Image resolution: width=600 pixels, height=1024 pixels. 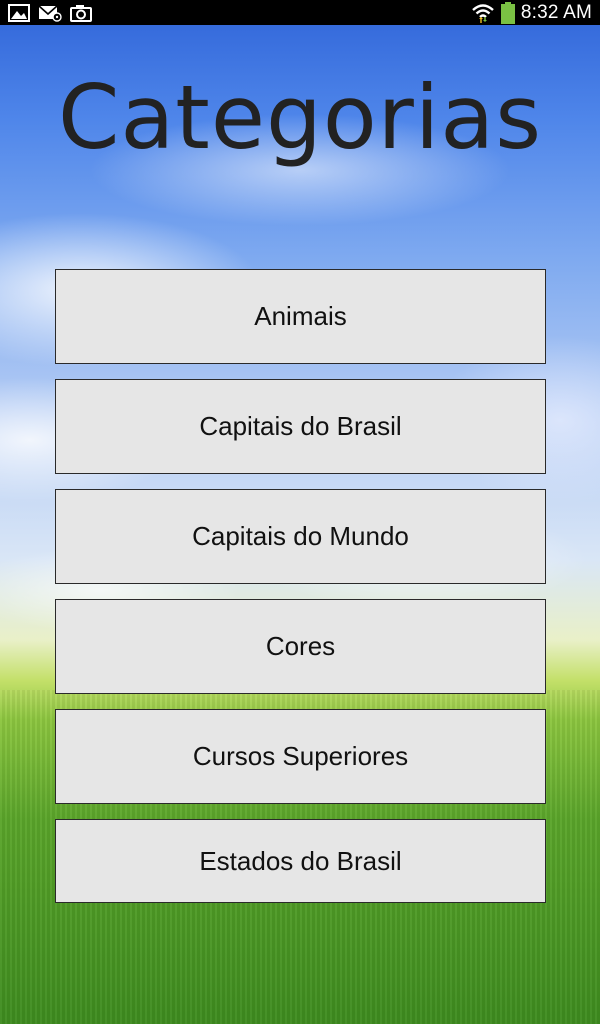 What do you see at coordinates (300, 646) in the screenshot?
I see `category-button-cores: Cores` at bounding box center [300, 646].